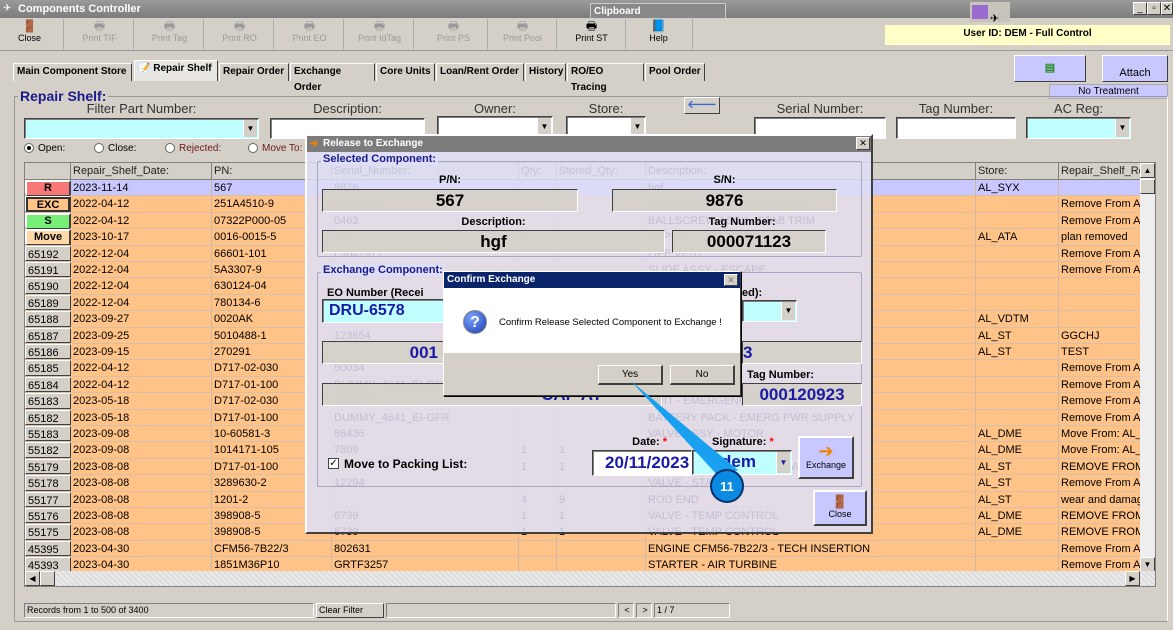  What do you see at coordinates (1017, 171) in the screenshot?
I see `column-header-store: Store:` at bounding box center [1017, 171].